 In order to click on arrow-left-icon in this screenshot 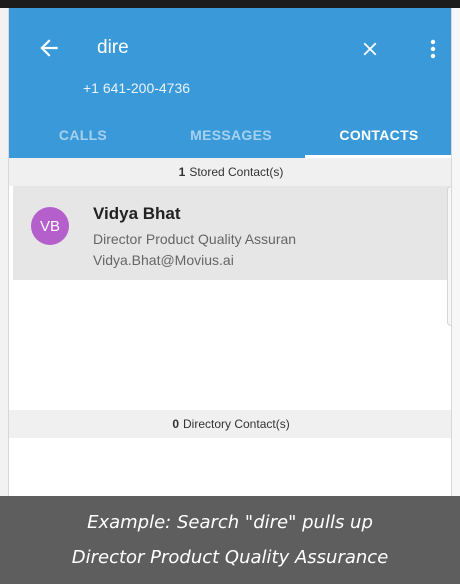, I will do `click(49, 48)`.